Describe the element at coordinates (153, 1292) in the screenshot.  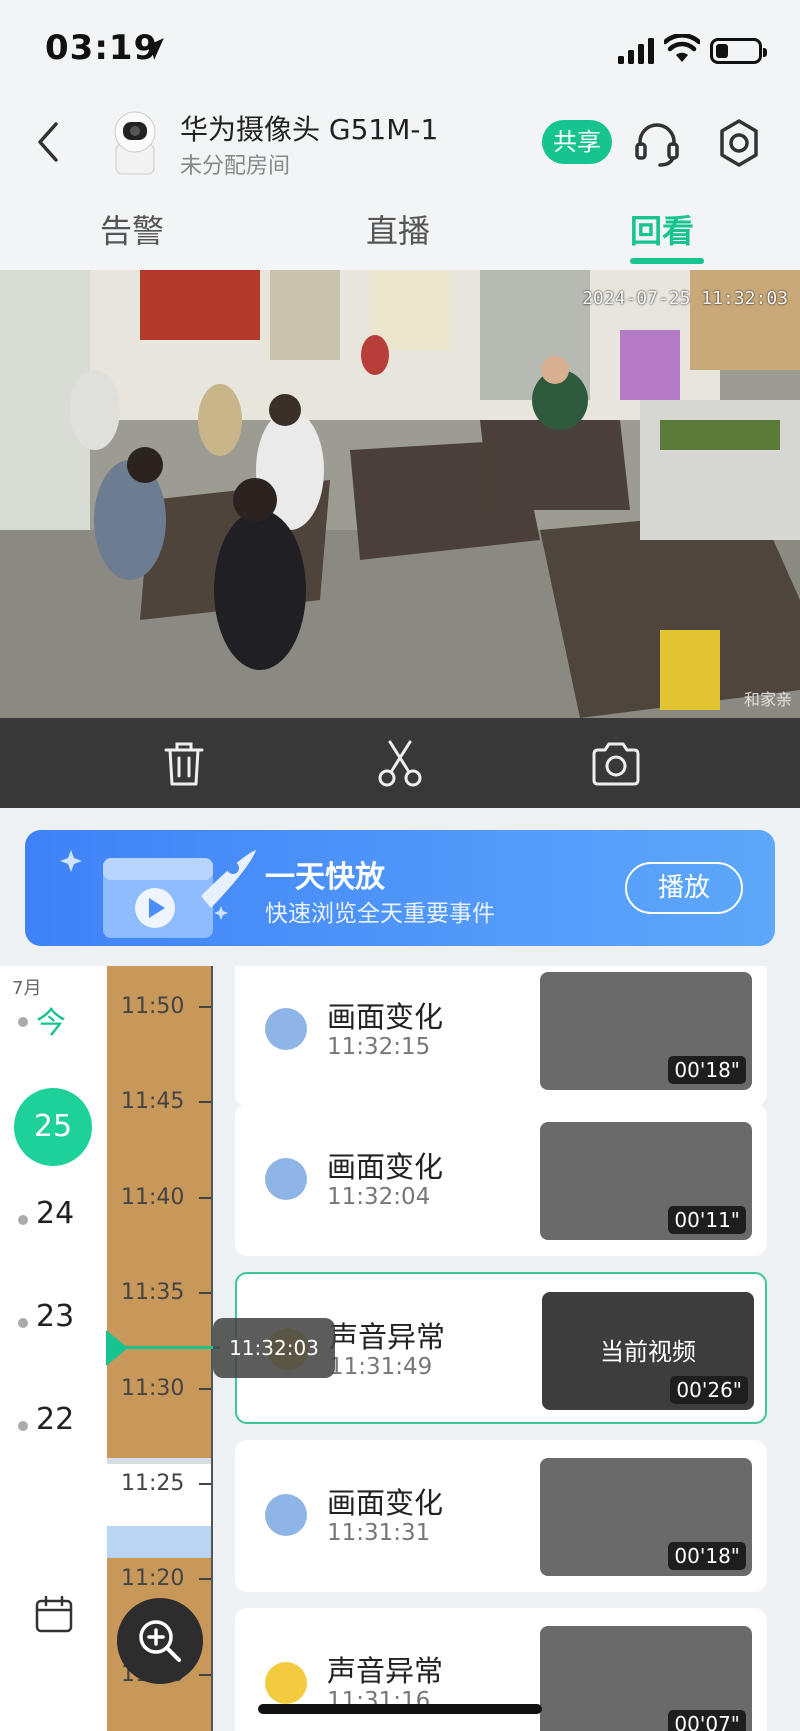
I see `timeline-label: 11:35` at that location.